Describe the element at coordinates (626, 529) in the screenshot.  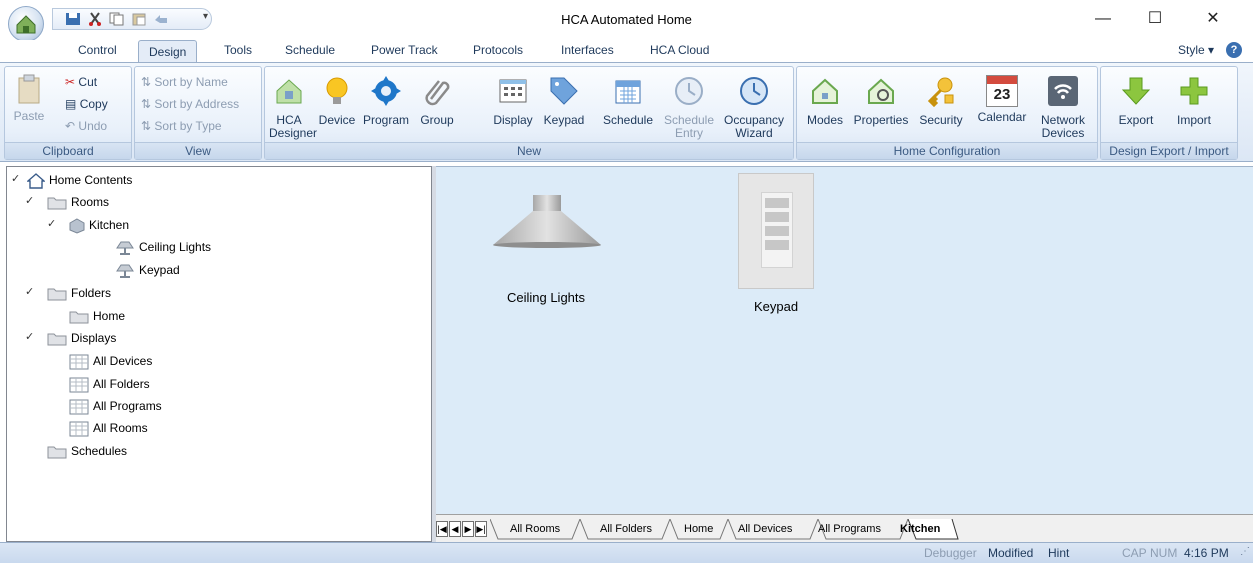
I see `sheet-tab-all-folders: All Folders` at that location.